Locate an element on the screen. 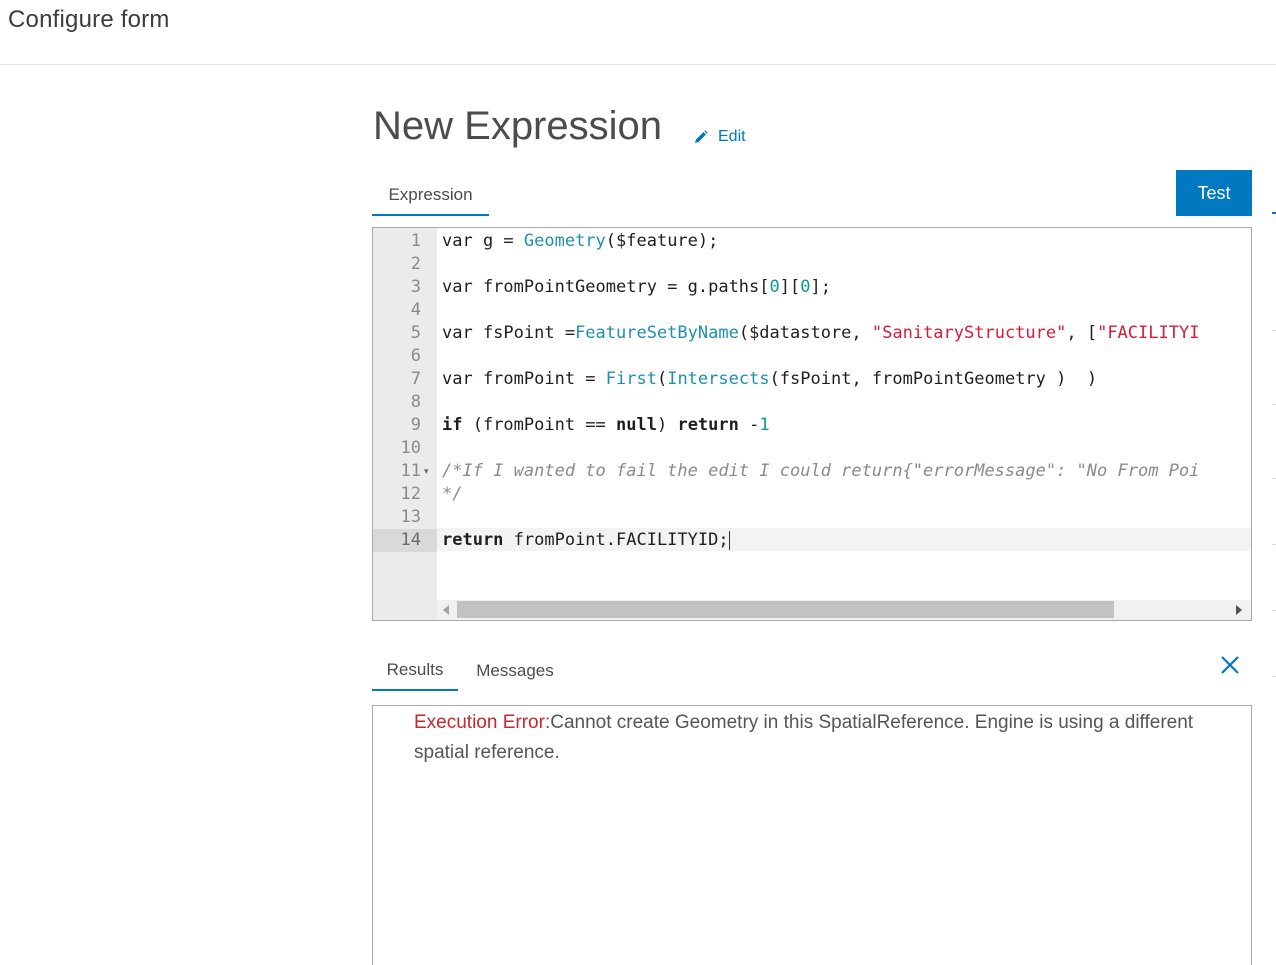 This screenshot has height=965, width=1276. code-token: null is located at coordinates (636, 425).